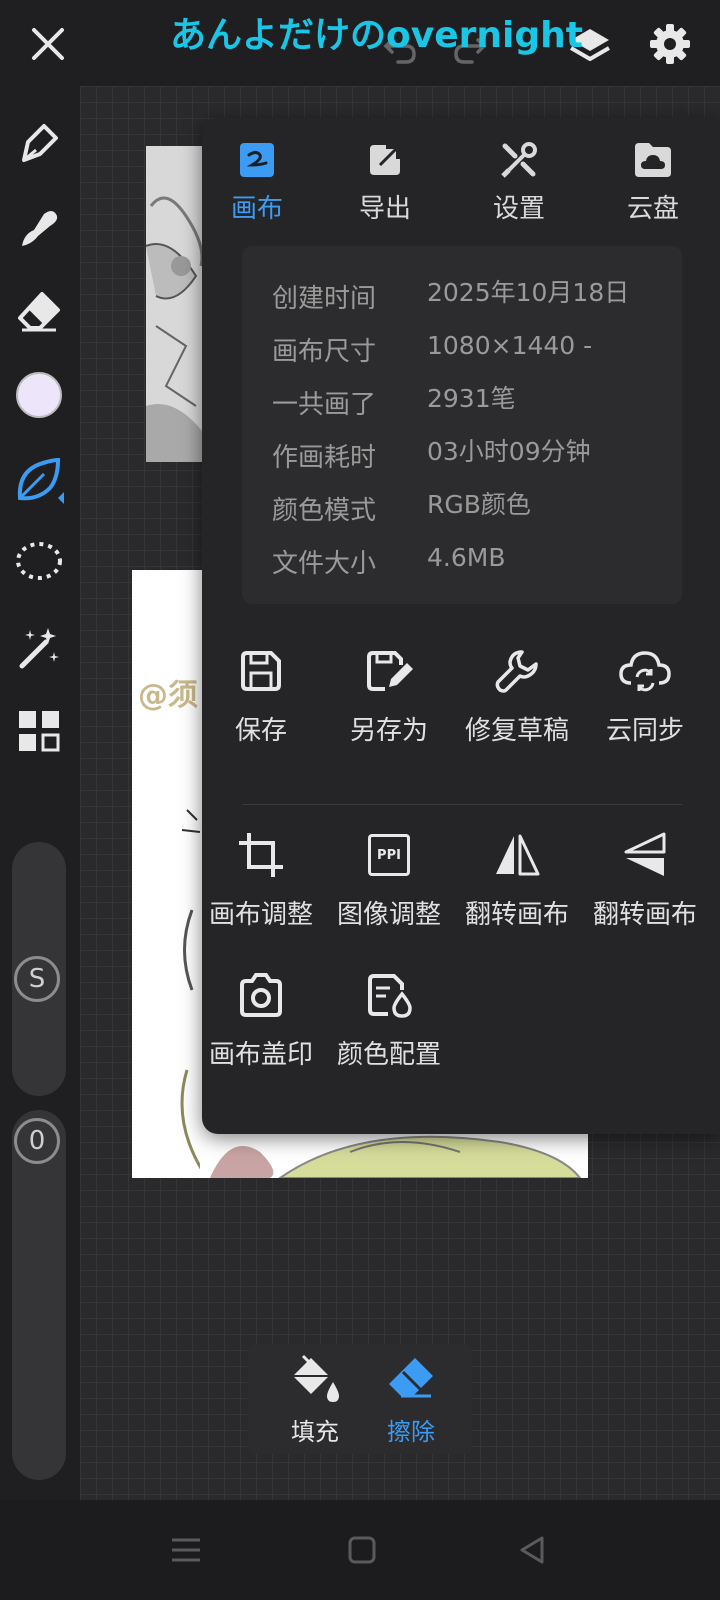 This screenshot has height=1600, width=720. I want to click on color-config-label: 颜色配置, so click(388, 1055).